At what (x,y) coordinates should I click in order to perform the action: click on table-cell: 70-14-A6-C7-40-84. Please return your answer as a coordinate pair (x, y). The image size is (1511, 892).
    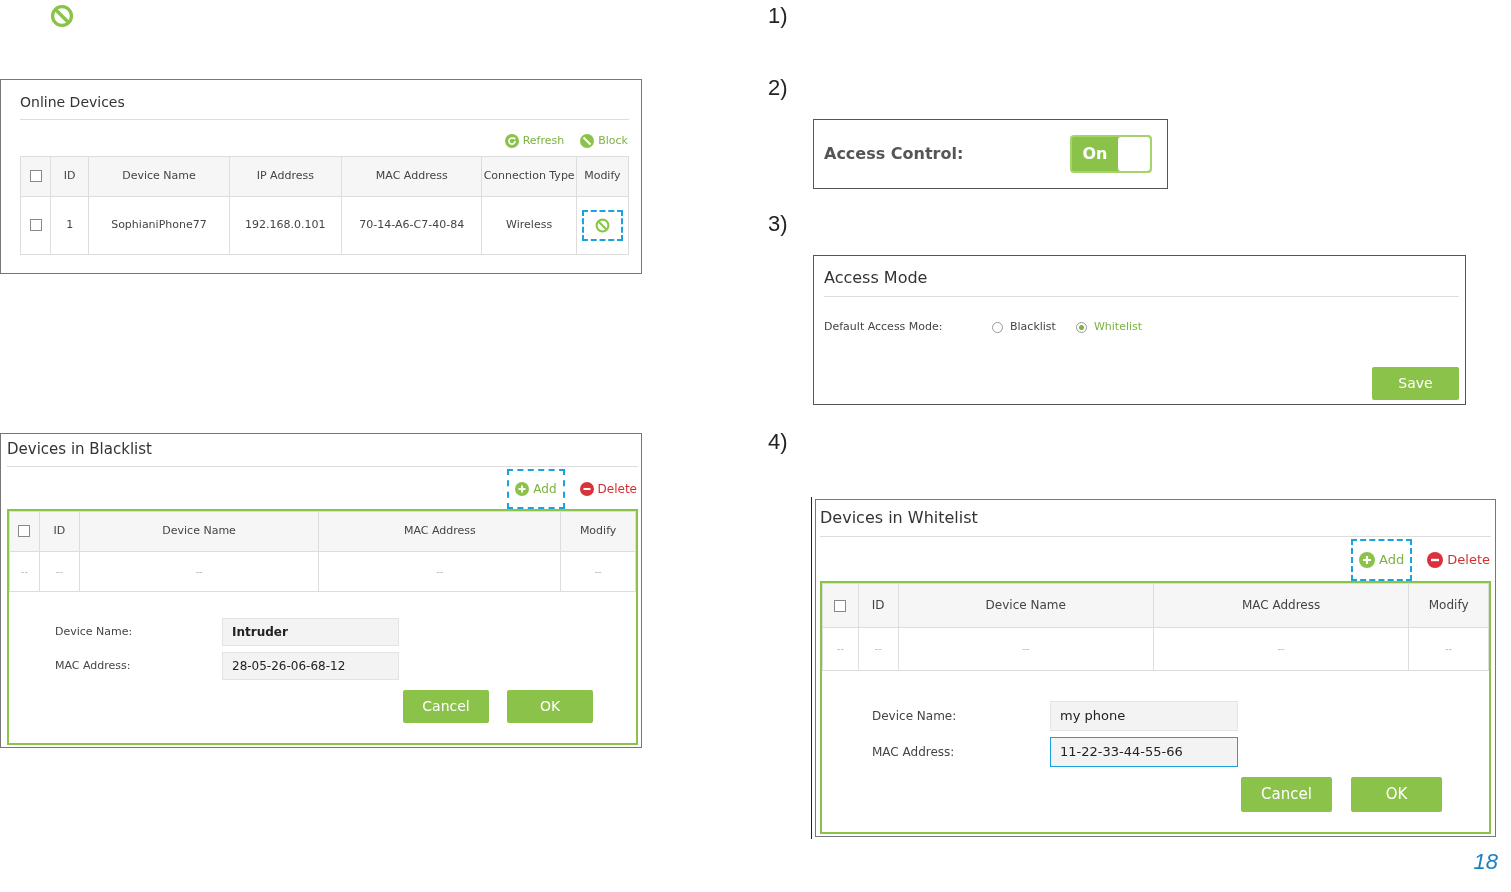
    Looking at the image, I should click on (411, 225).